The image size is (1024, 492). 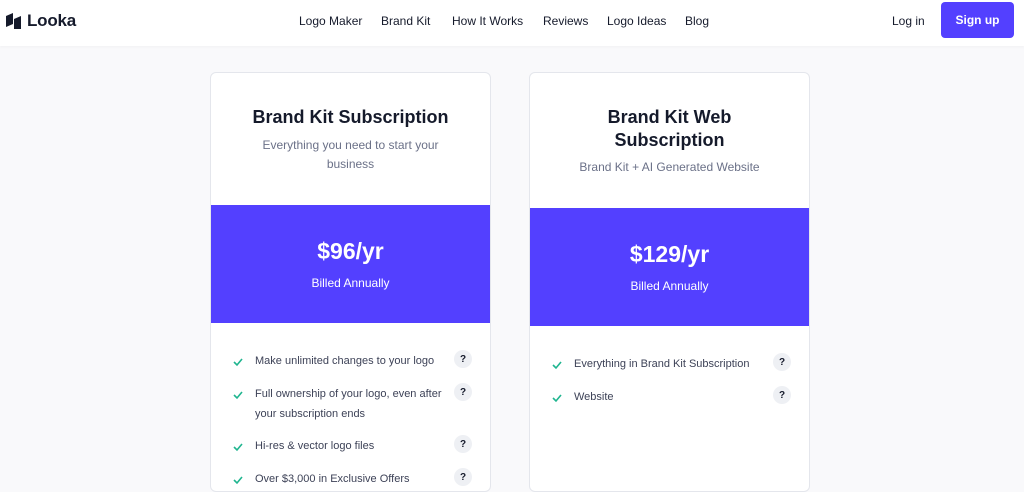 I want to click on nav-reviews: Reviews, so click(x=565, y=21).